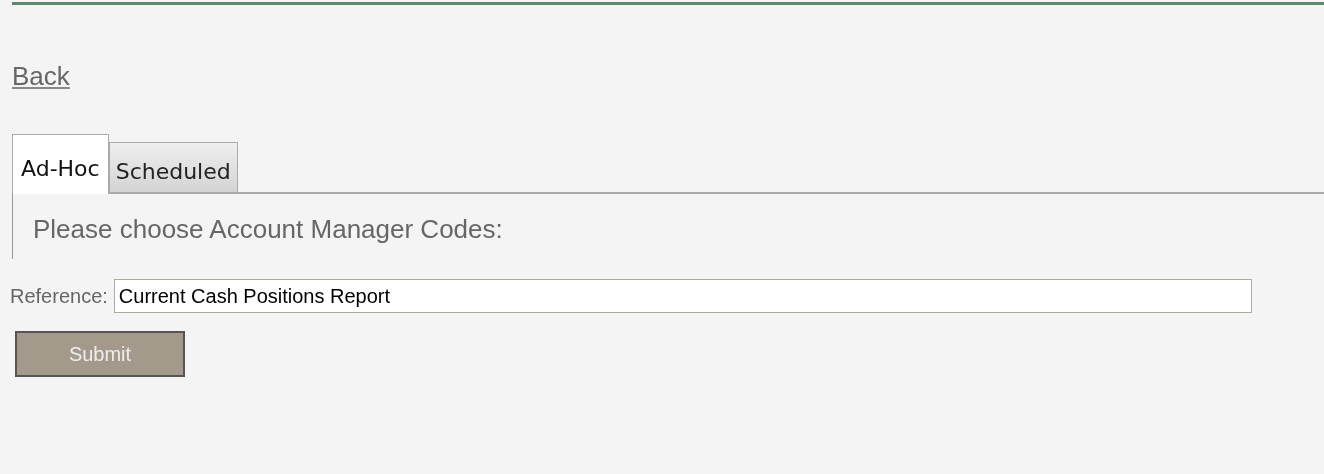 Image resolution: width=1324 pixels, height=474 pixels. I want to click on reference-field: Current Cash Positions Report, so click(682, 296).